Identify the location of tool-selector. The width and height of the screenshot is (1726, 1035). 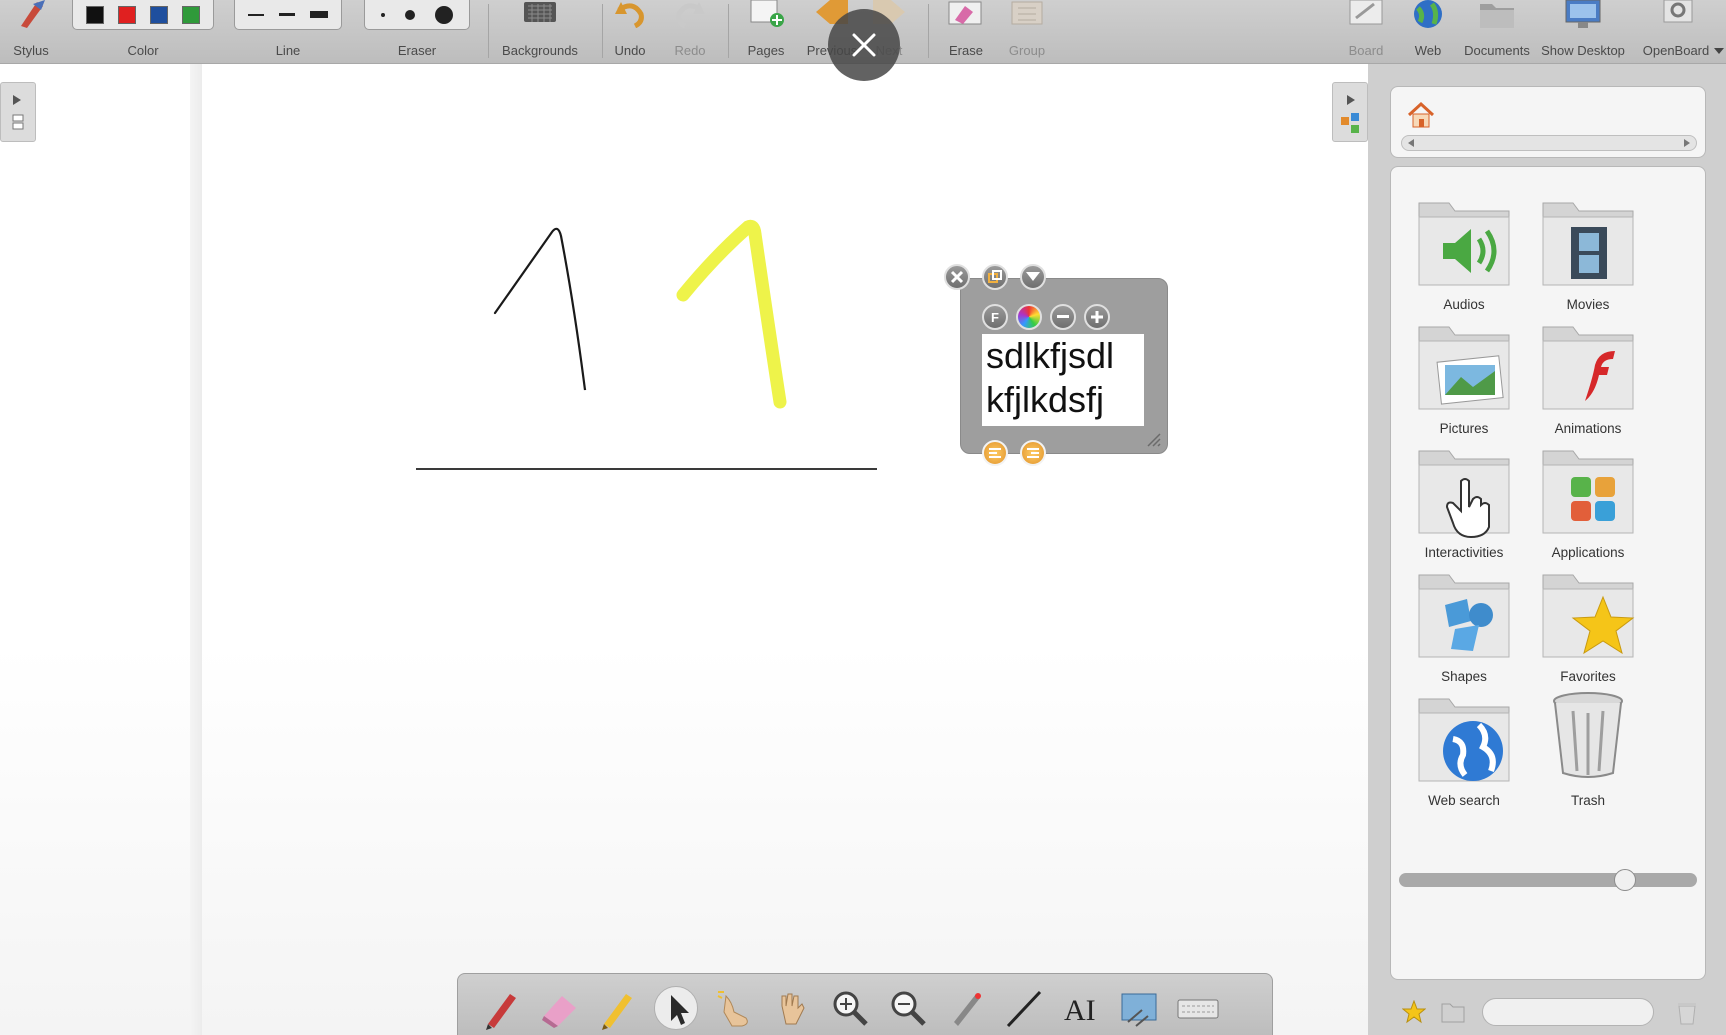
(676, 1008).